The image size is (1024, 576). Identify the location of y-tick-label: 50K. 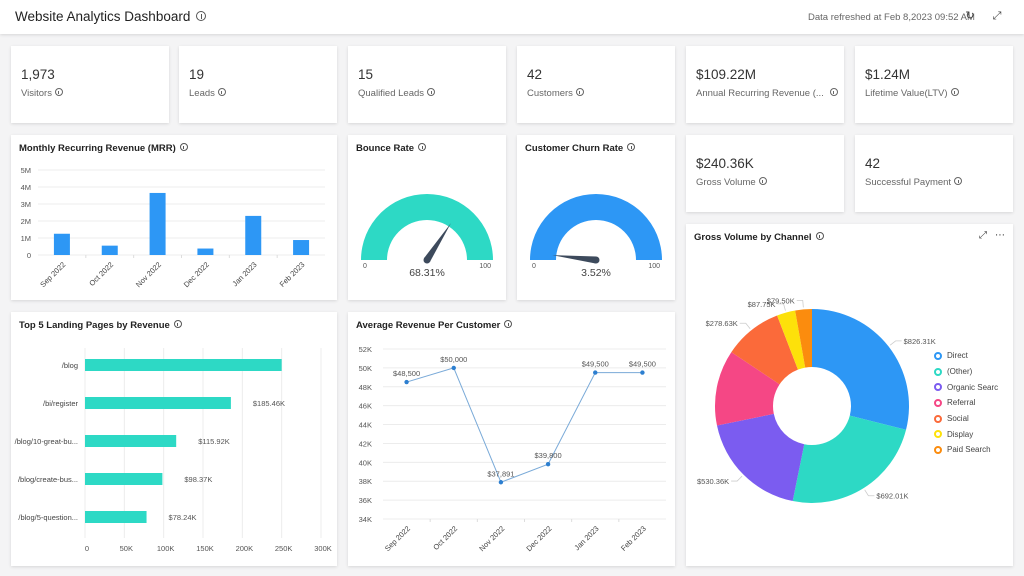
(365, 368).